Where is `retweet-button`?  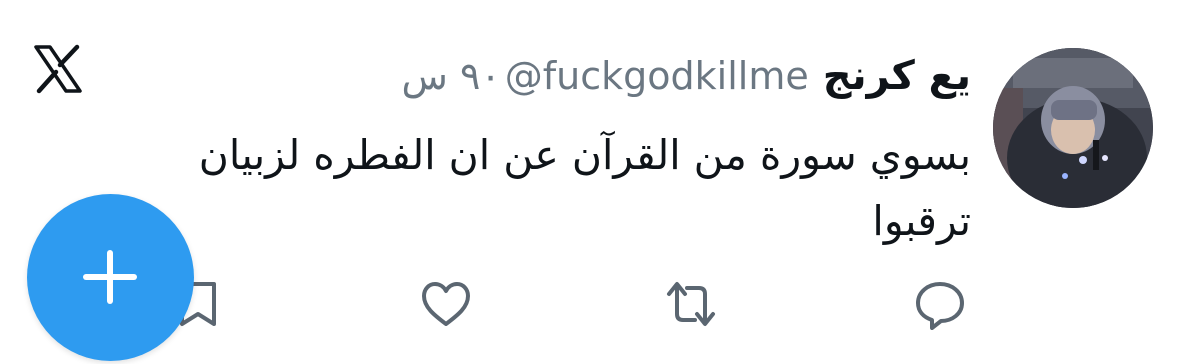 retweet-button is located at coordinates (691, 304).